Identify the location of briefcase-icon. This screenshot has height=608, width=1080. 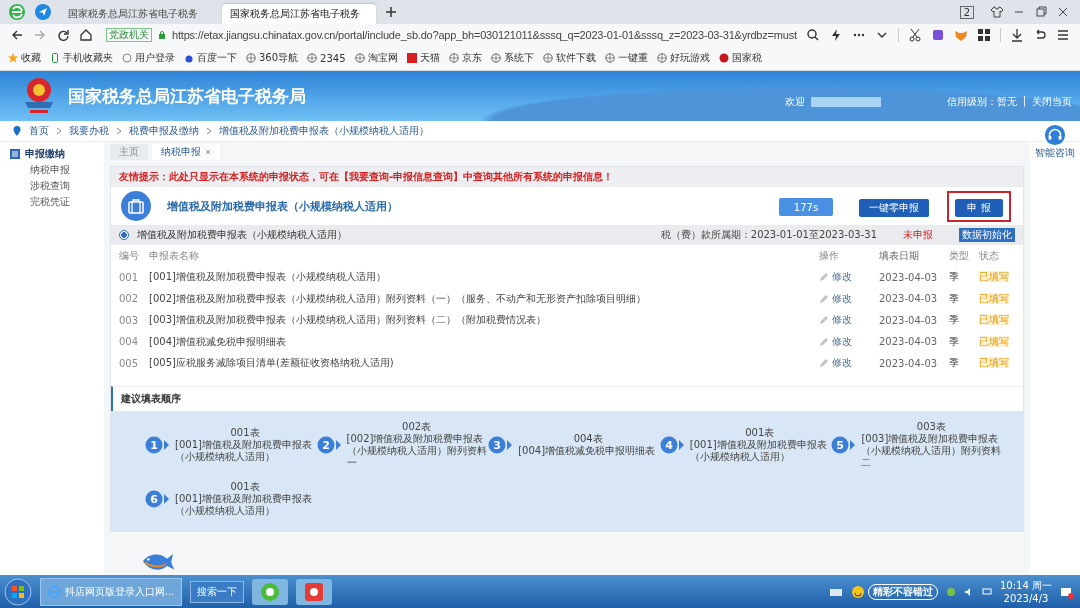
(136, 206).